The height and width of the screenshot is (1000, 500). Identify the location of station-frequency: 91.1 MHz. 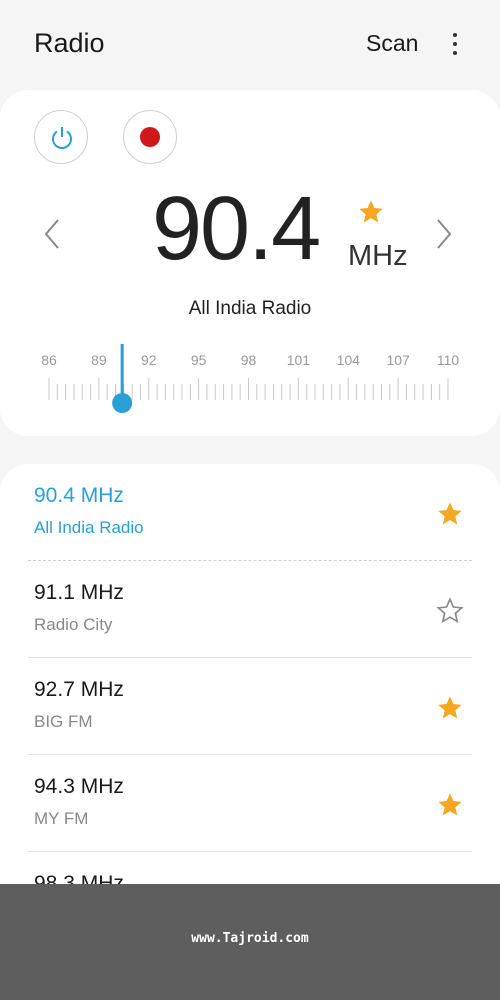
(79, 592).